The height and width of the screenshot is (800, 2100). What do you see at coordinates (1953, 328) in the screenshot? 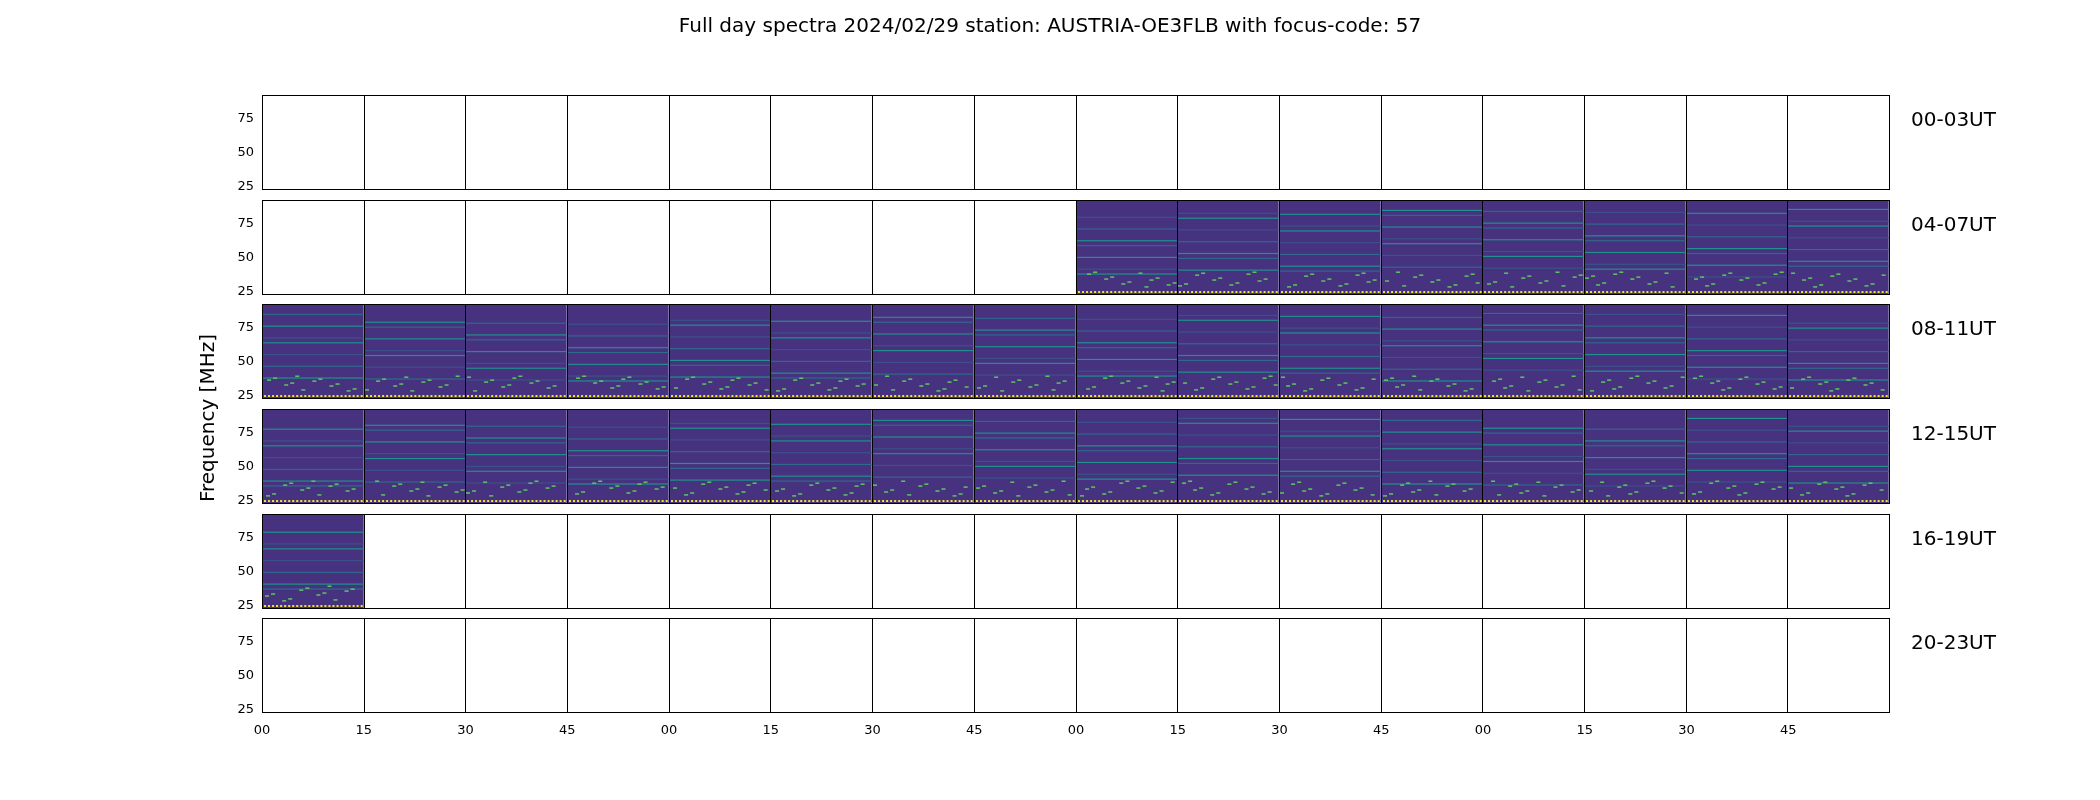
I see `row-time-label: 08-11UT` at bounding box center [1953, 328].